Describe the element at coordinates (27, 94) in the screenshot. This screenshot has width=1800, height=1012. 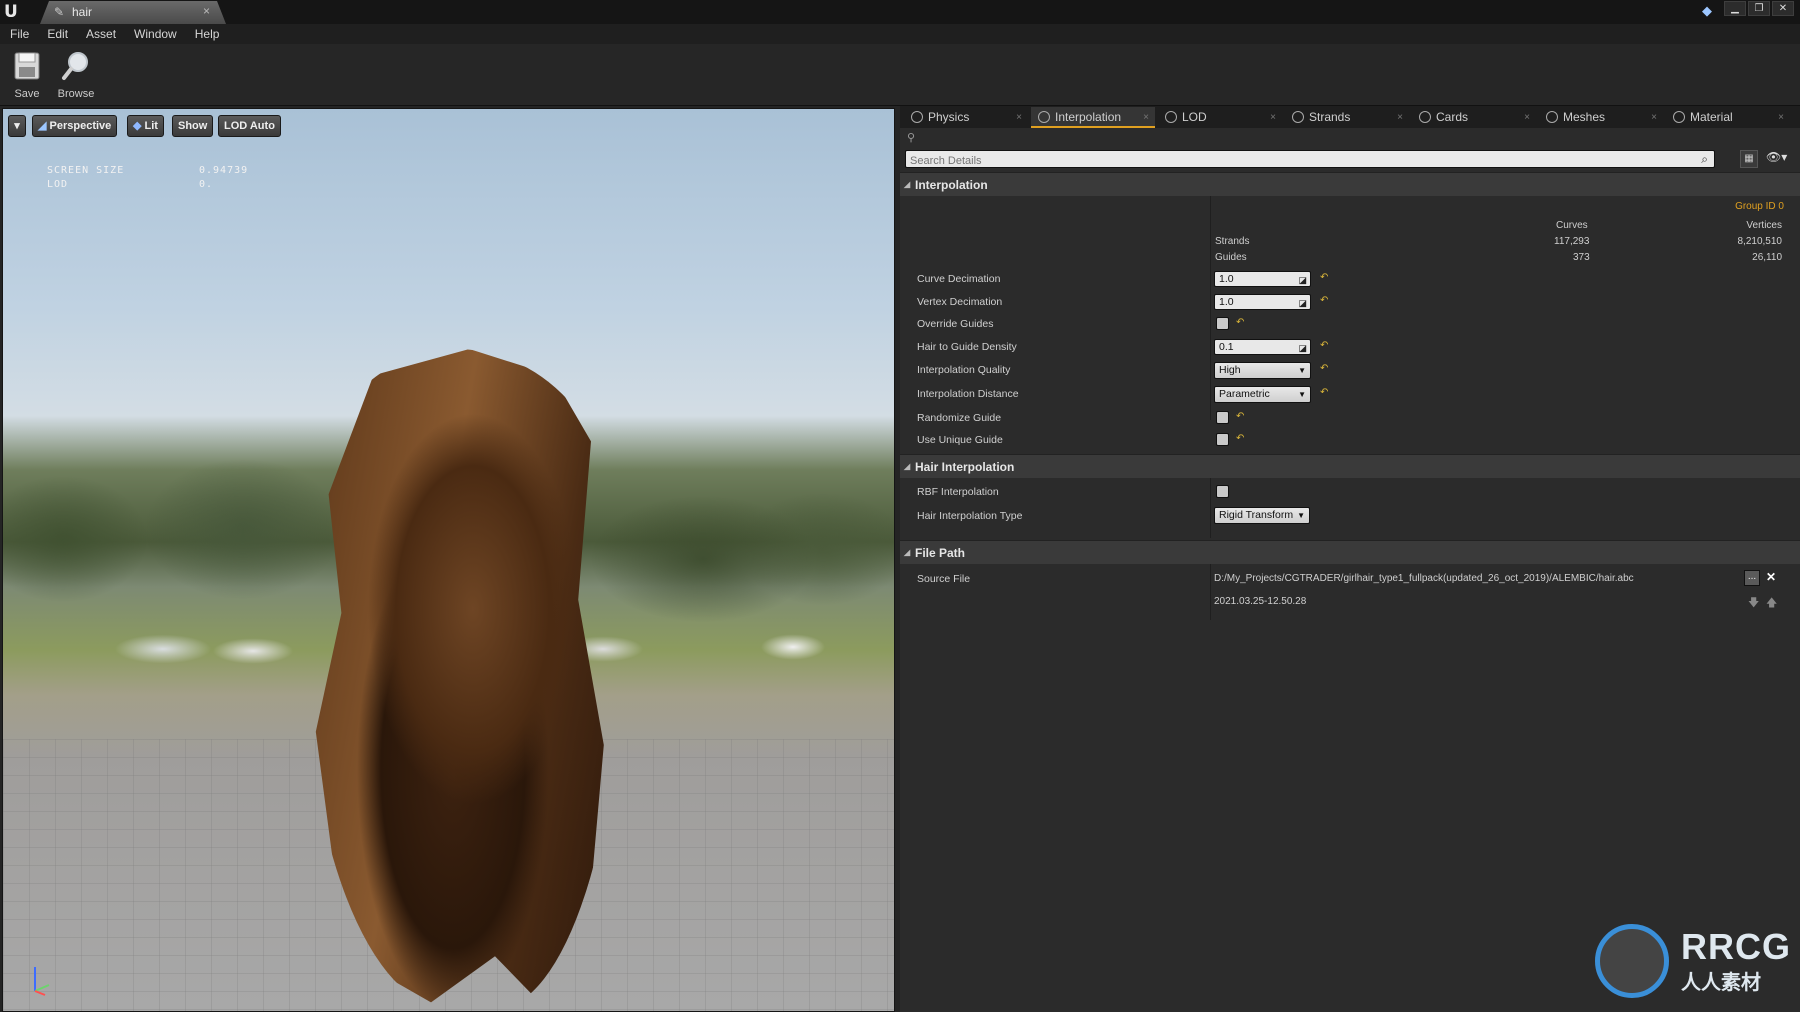
I see `save-label: Save` at that location.